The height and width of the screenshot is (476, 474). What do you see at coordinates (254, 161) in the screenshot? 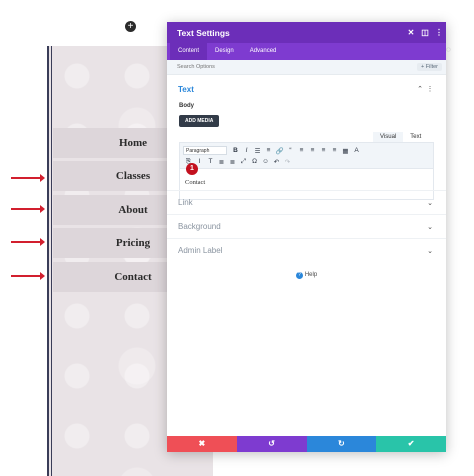
I see `special-char-icon: Ω` at bounding box center [254, 161].